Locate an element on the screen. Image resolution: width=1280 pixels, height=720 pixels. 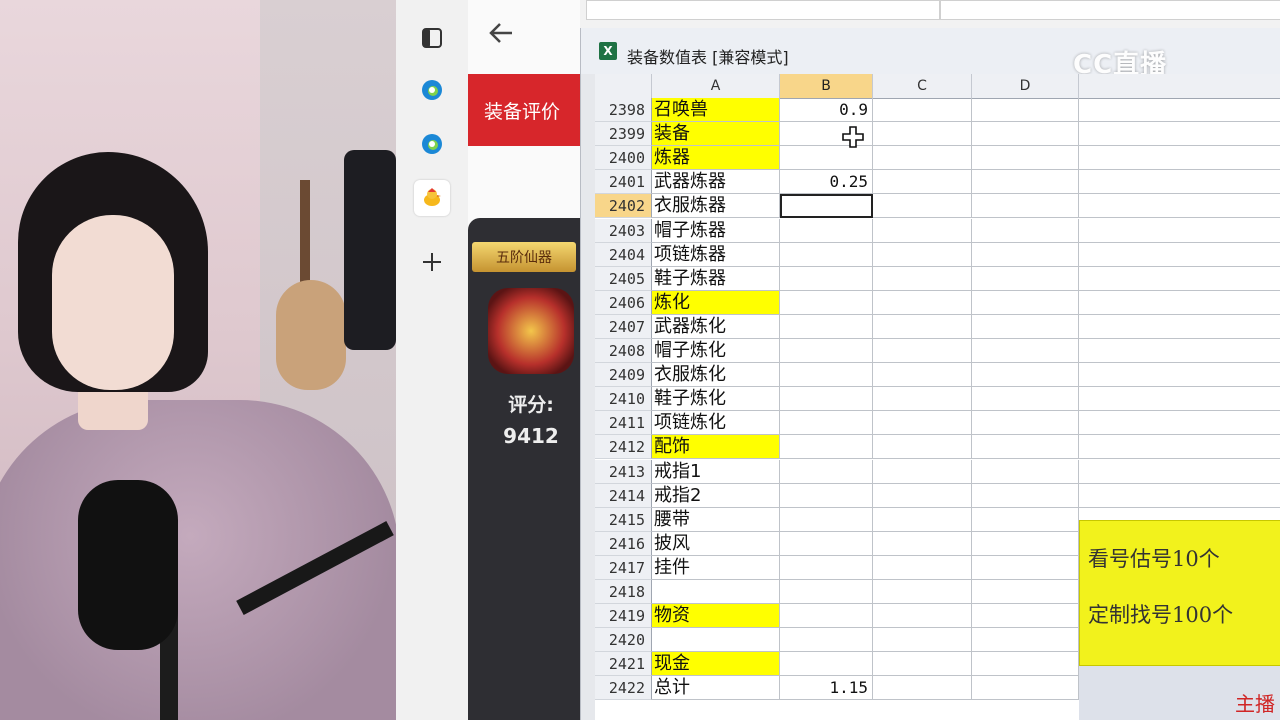
row-header: 2399 is located at coordinates (623, 134).